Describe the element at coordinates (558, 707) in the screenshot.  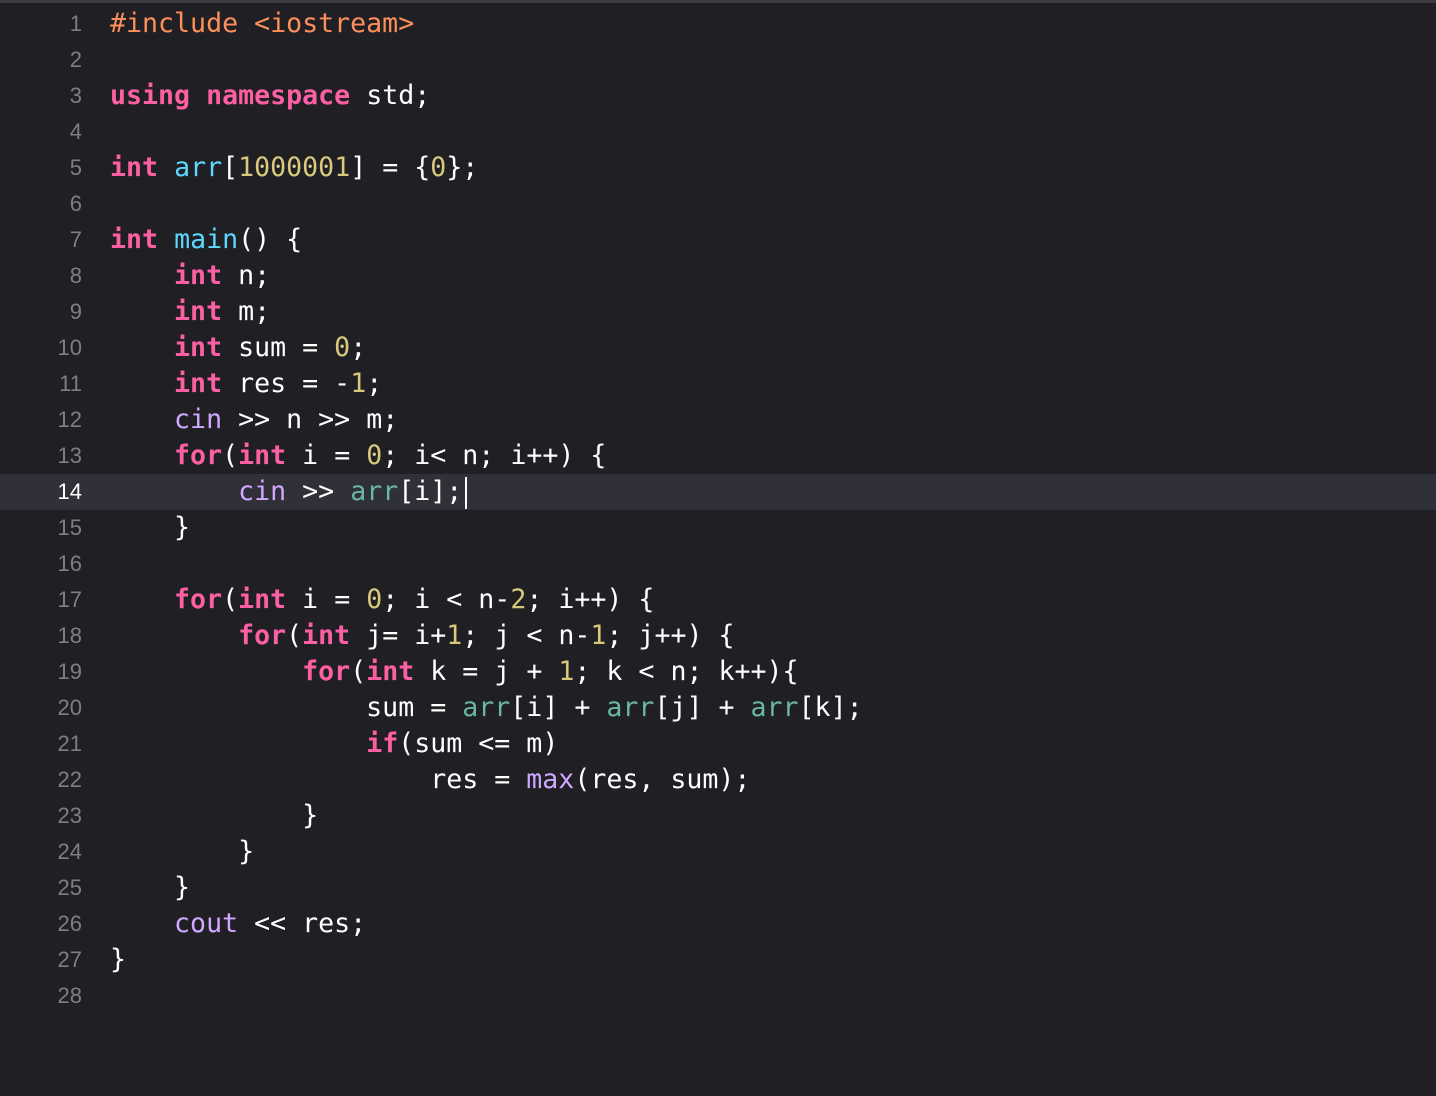
I see `code-token: [i] +` at that location.